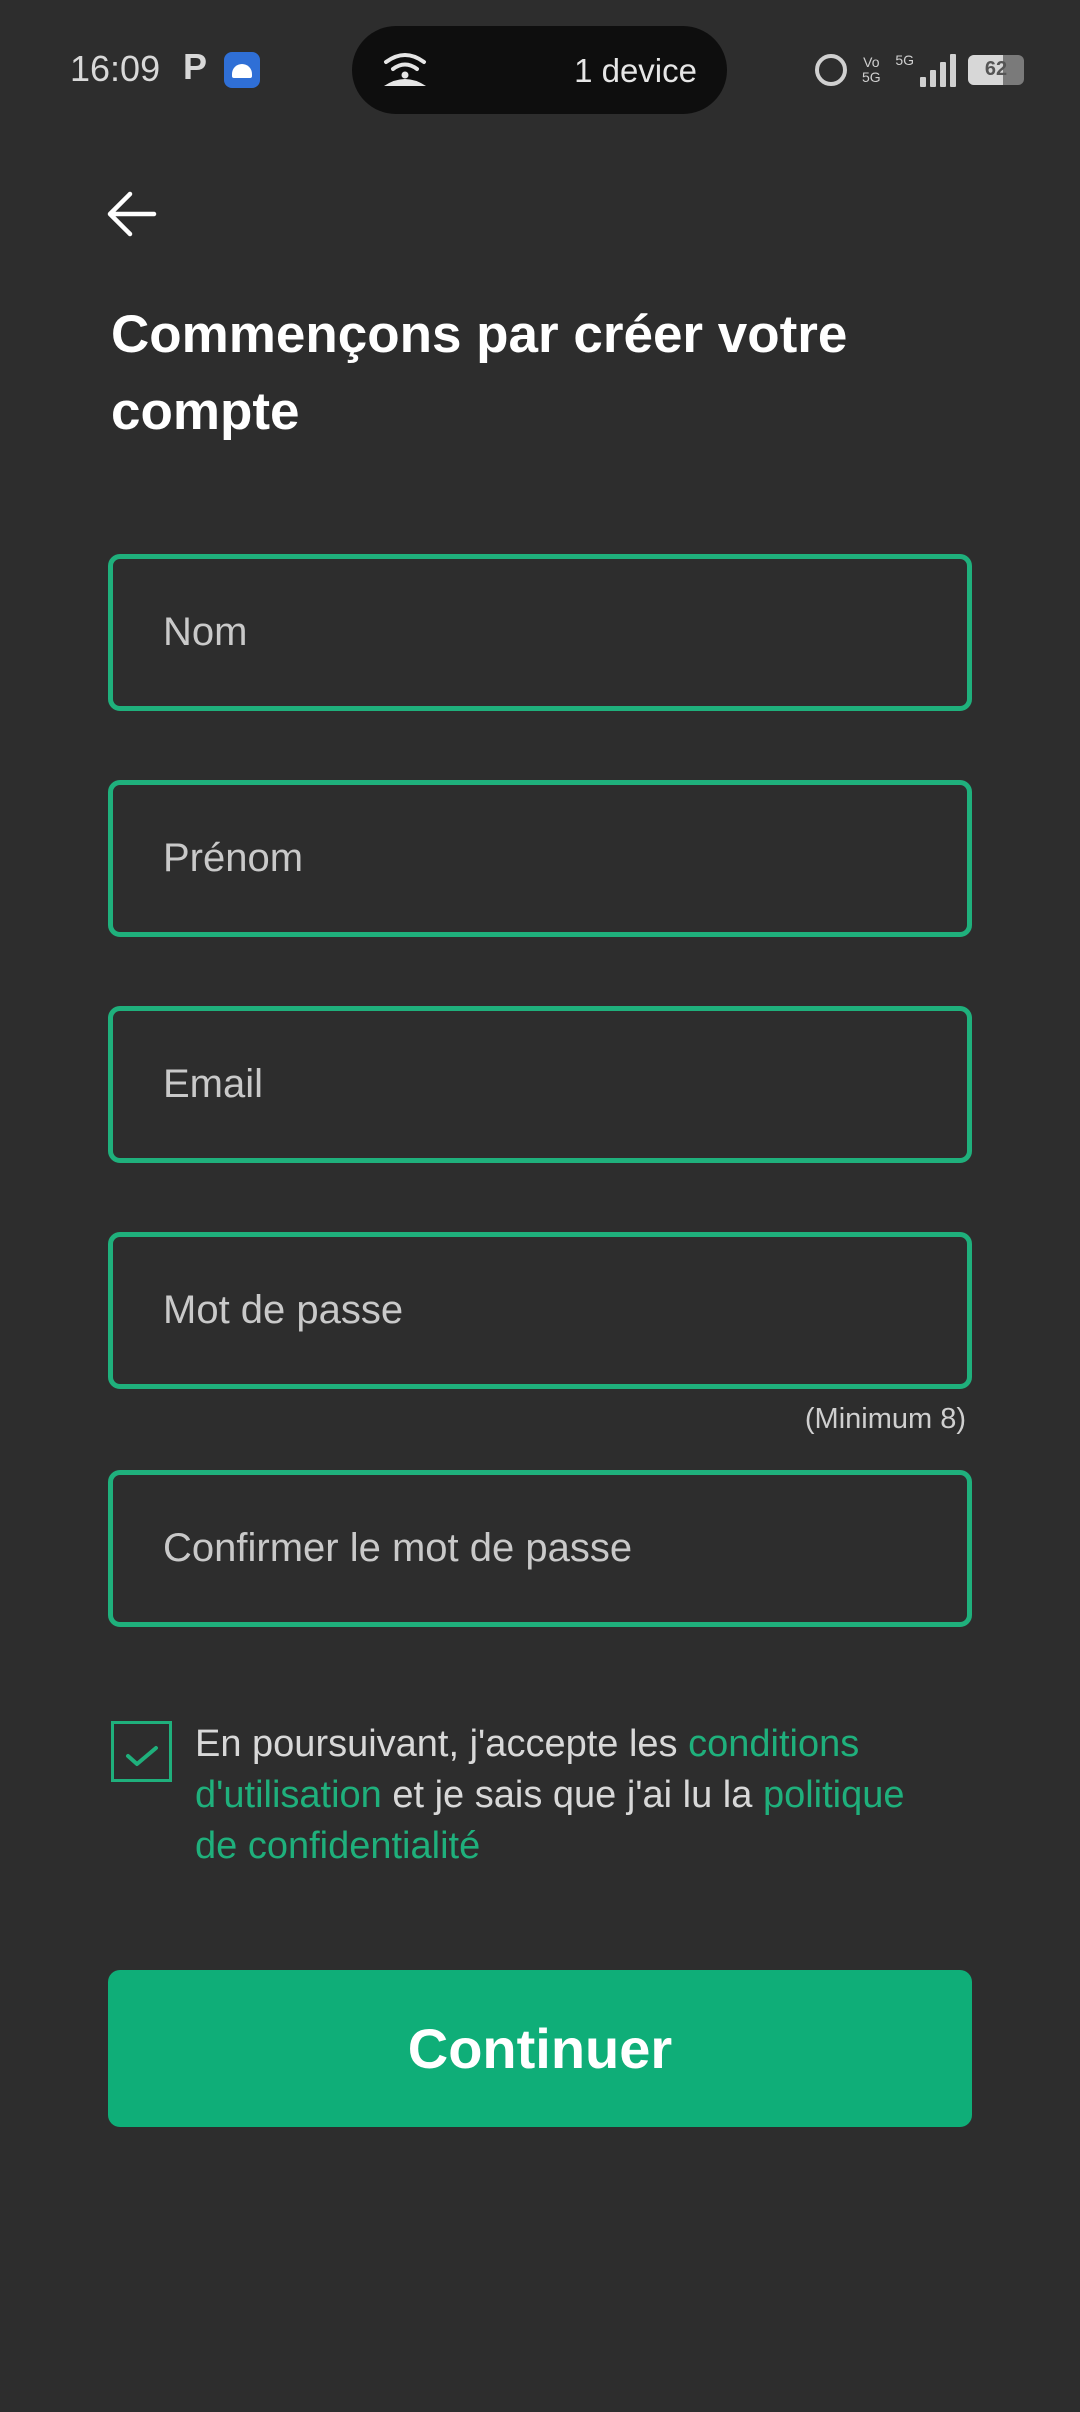  Describe the element at coordinates (405, 69) in the screenshot. I see `hotspot-icon` at that location.